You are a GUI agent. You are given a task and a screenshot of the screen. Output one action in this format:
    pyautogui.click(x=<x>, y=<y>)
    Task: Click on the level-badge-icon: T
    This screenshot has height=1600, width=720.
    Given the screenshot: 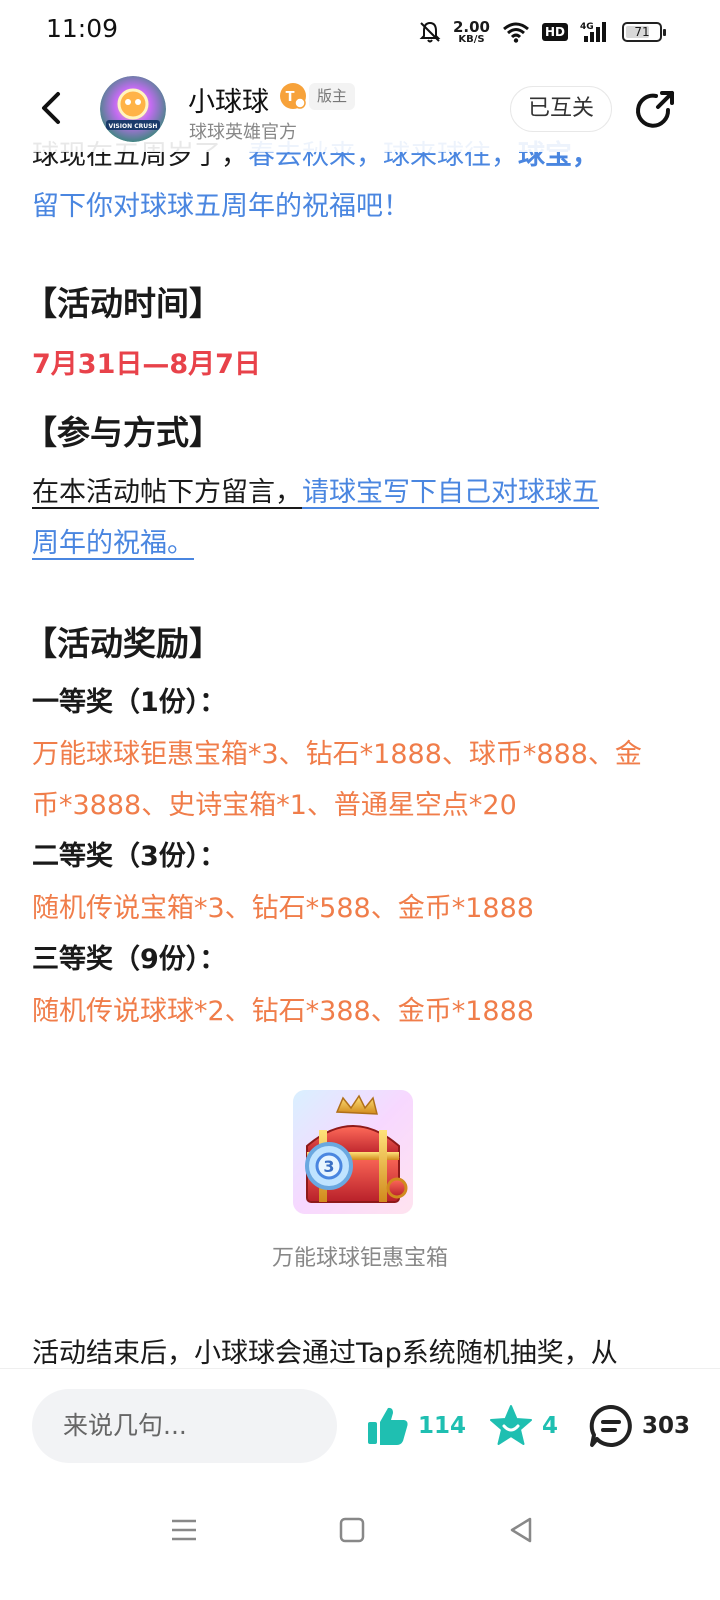 What is the action you would take?
    pyautogui.click(x=293, y=96)
    